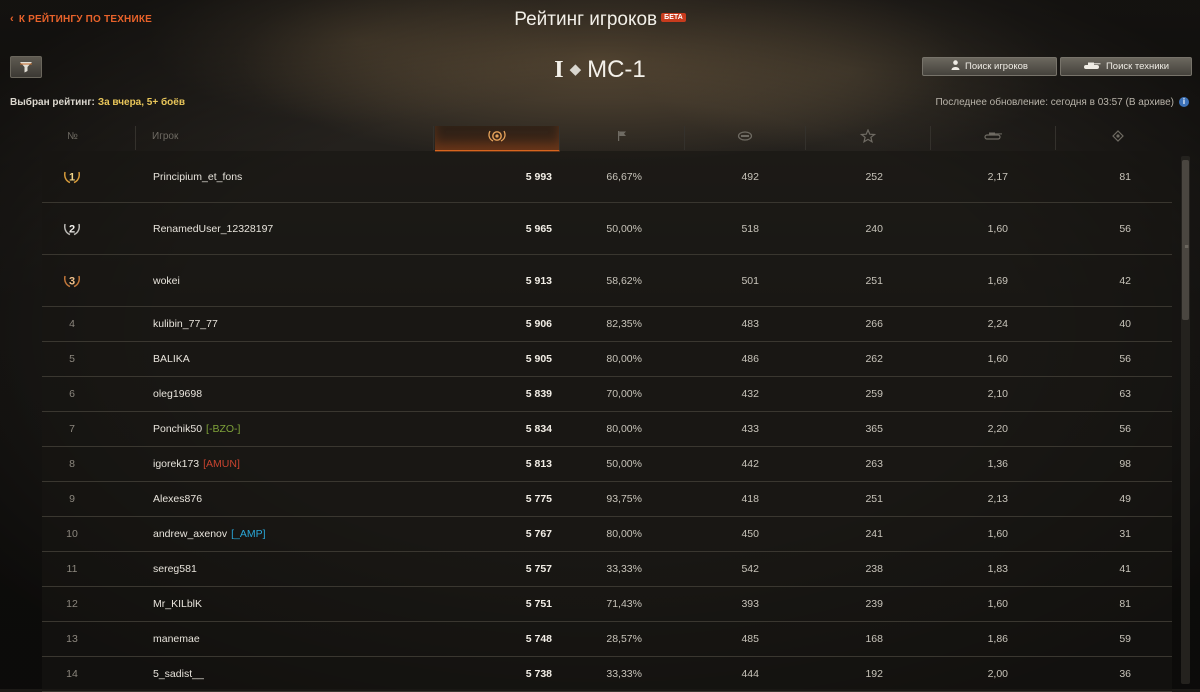  What do you see at coordinates (874, 604) in the screenshot?
I see `xp-value: 239` at bounding box center [874, 604].